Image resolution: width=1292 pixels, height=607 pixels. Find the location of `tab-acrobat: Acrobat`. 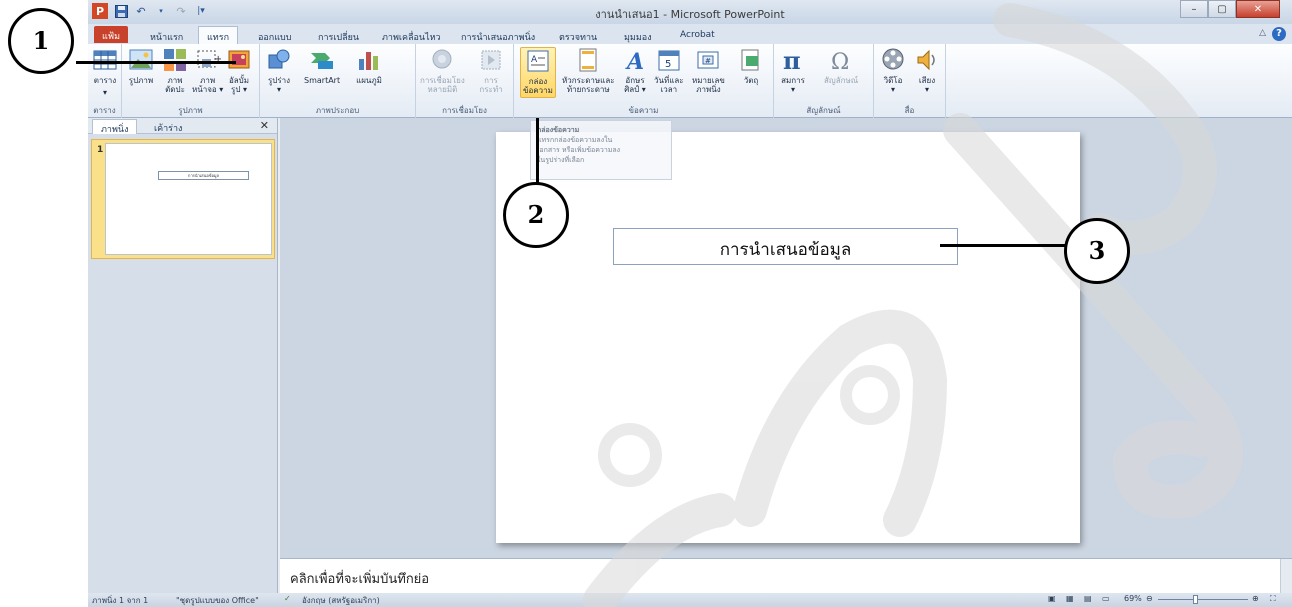

tab-acrobat: Acrobat is located at coordinates (697, 35).